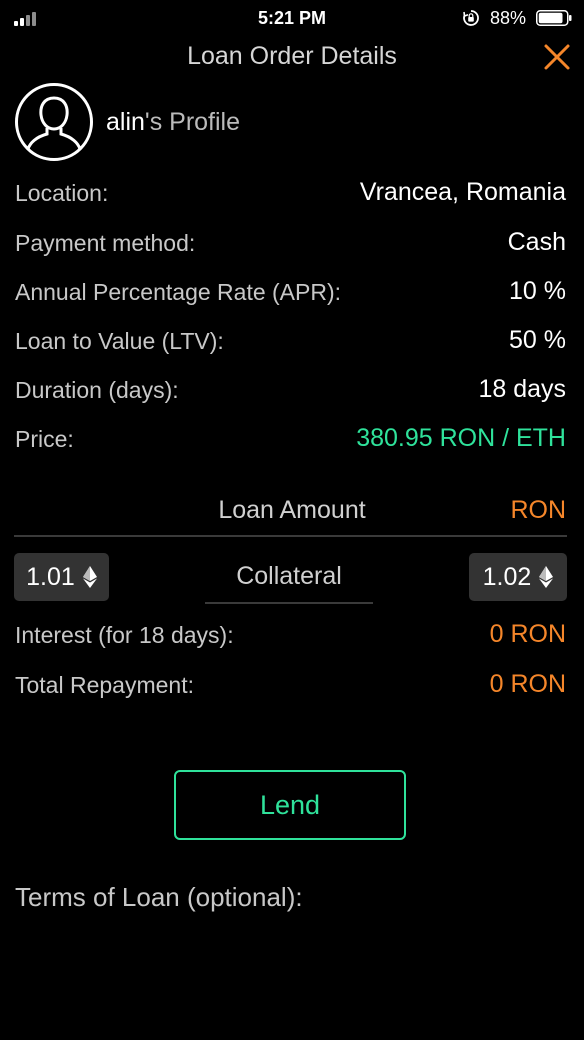 The image size is (584, 1040). I want to click on duration-label: Duration (days):, so click(97, 390).